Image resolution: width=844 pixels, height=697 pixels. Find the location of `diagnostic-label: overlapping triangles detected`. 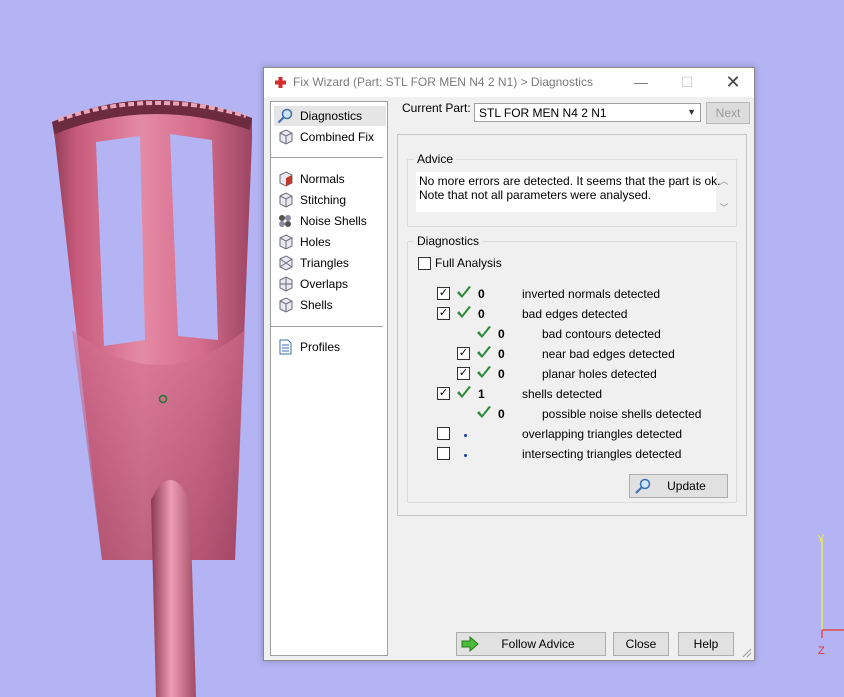

diagnostic-label: overlapping triangles detected is located at coordinates (602, 434).